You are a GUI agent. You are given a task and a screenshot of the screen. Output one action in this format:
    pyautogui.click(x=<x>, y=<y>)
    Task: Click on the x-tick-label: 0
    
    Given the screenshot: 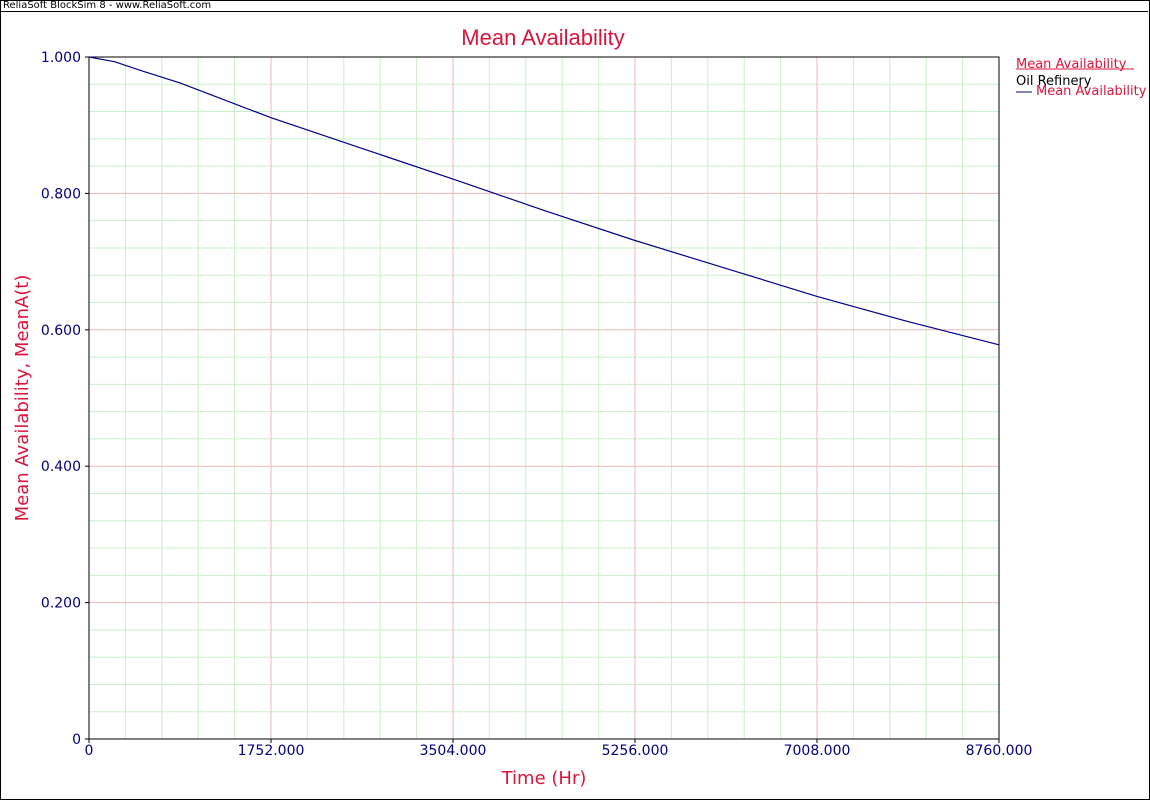 What is the action you would take?
    pyautogui.click(x=89, y=751)
    